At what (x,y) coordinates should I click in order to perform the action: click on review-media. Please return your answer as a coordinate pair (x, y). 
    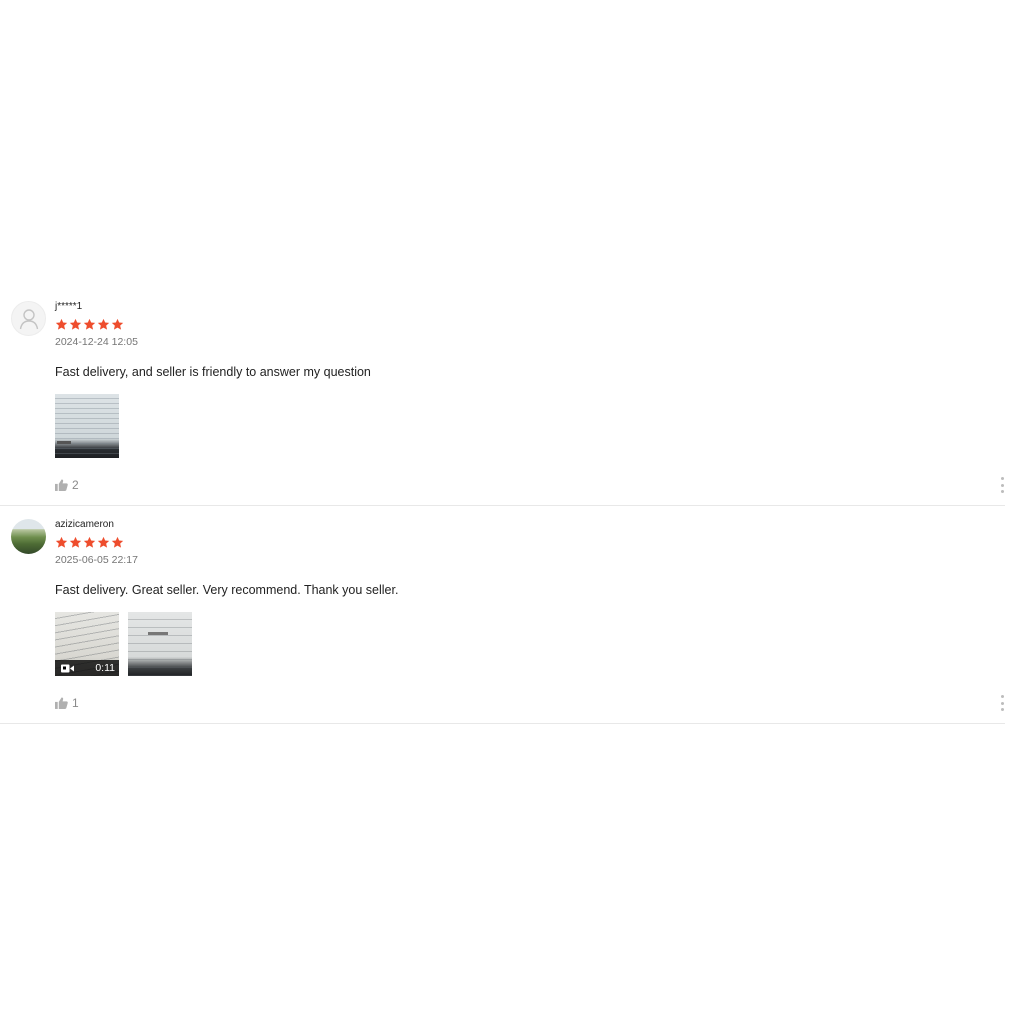
    Looking at the image, I should click on (530, 426).